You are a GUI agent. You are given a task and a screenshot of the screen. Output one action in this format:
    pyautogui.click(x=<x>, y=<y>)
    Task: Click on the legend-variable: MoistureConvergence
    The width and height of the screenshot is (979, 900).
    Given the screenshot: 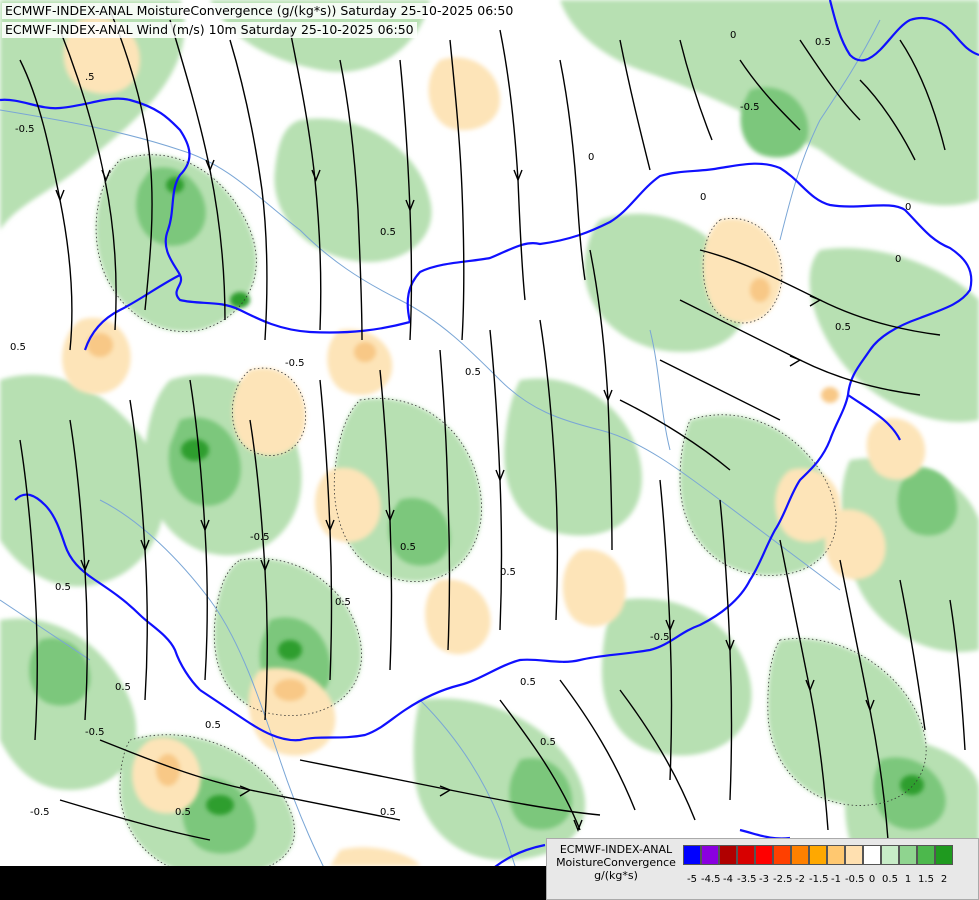 What is the action you would take?
    pyautogui.click(x=616, y=862)
    